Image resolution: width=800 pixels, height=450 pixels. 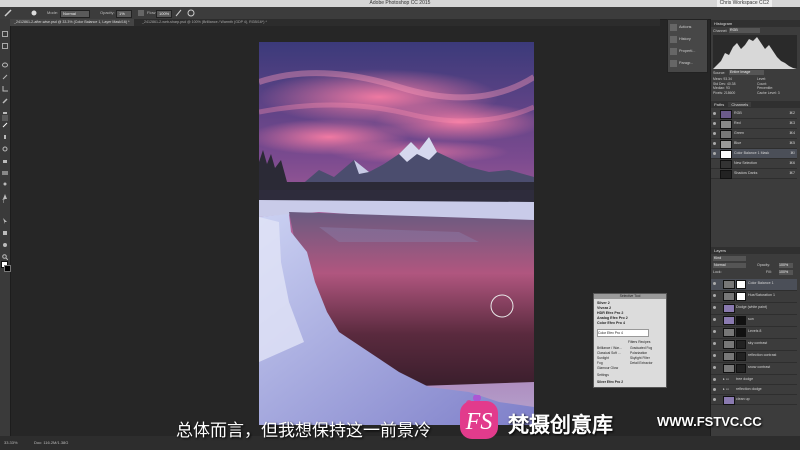 I want to click on layer-row-sky-contrast: sky contrast, so click(x=754, y=345).